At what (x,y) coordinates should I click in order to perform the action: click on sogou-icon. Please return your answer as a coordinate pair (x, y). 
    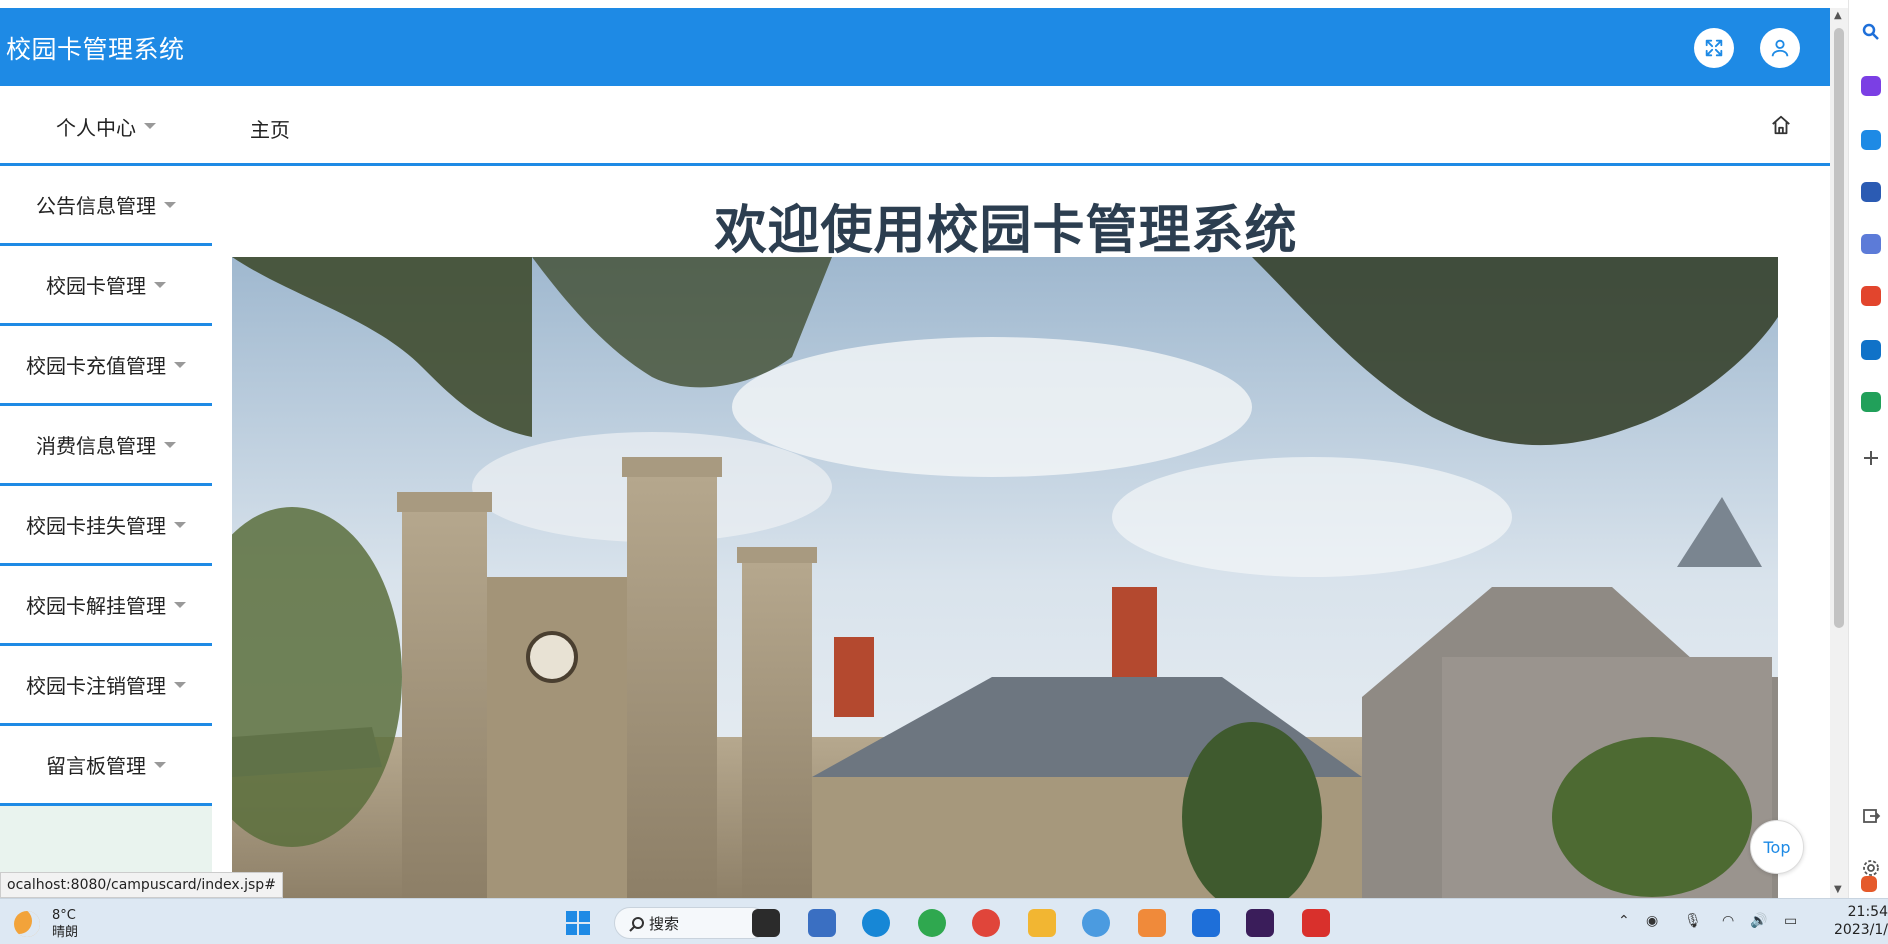
    Looking at the image, I should click on (1869, 884).